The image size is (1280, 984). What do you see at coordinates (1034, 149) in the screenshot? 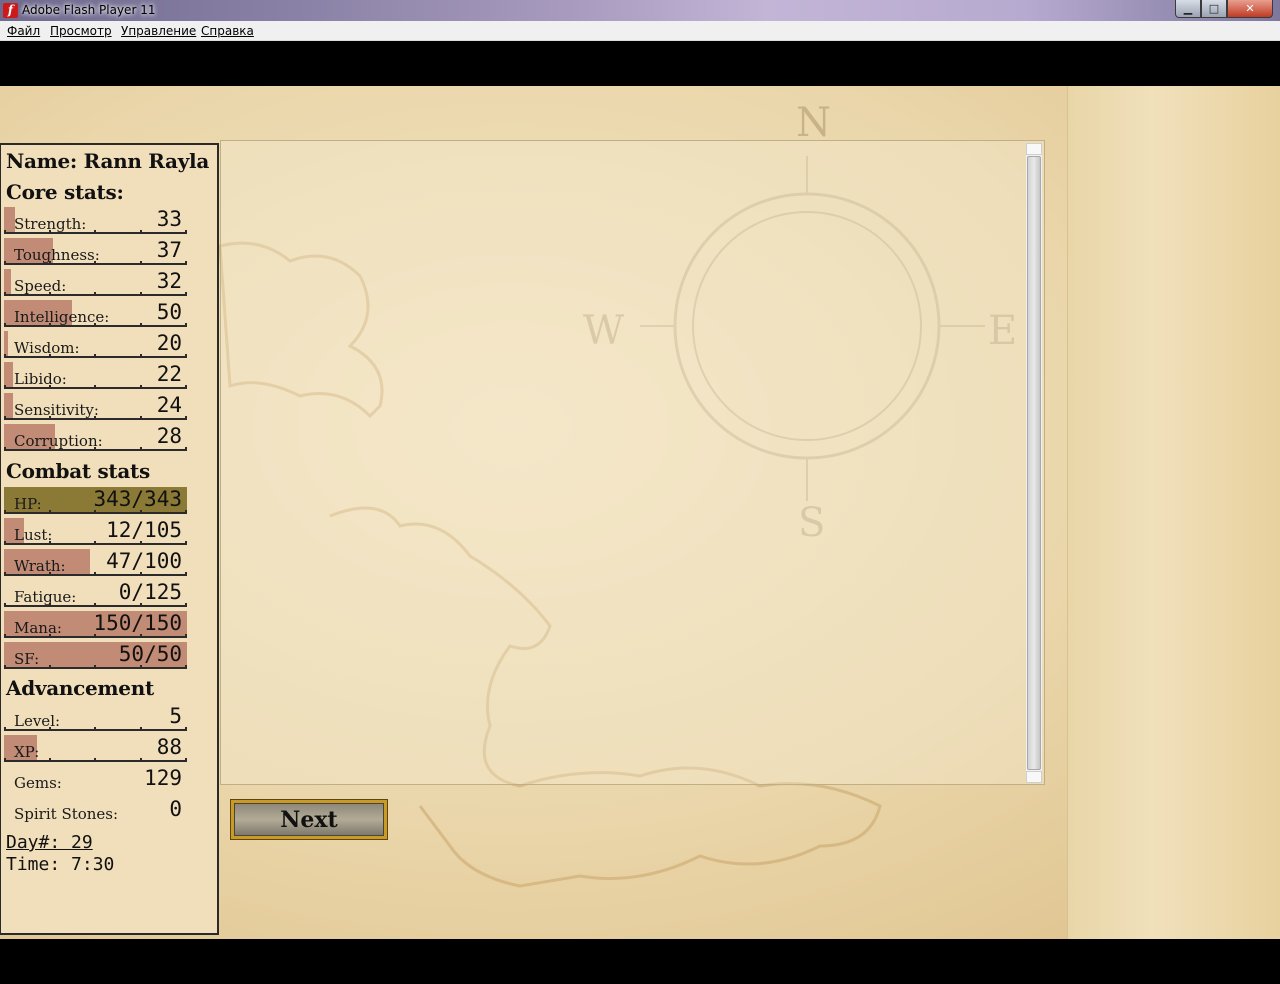
I see `scroll-up-arrow` at bounding box center [1034, 149].